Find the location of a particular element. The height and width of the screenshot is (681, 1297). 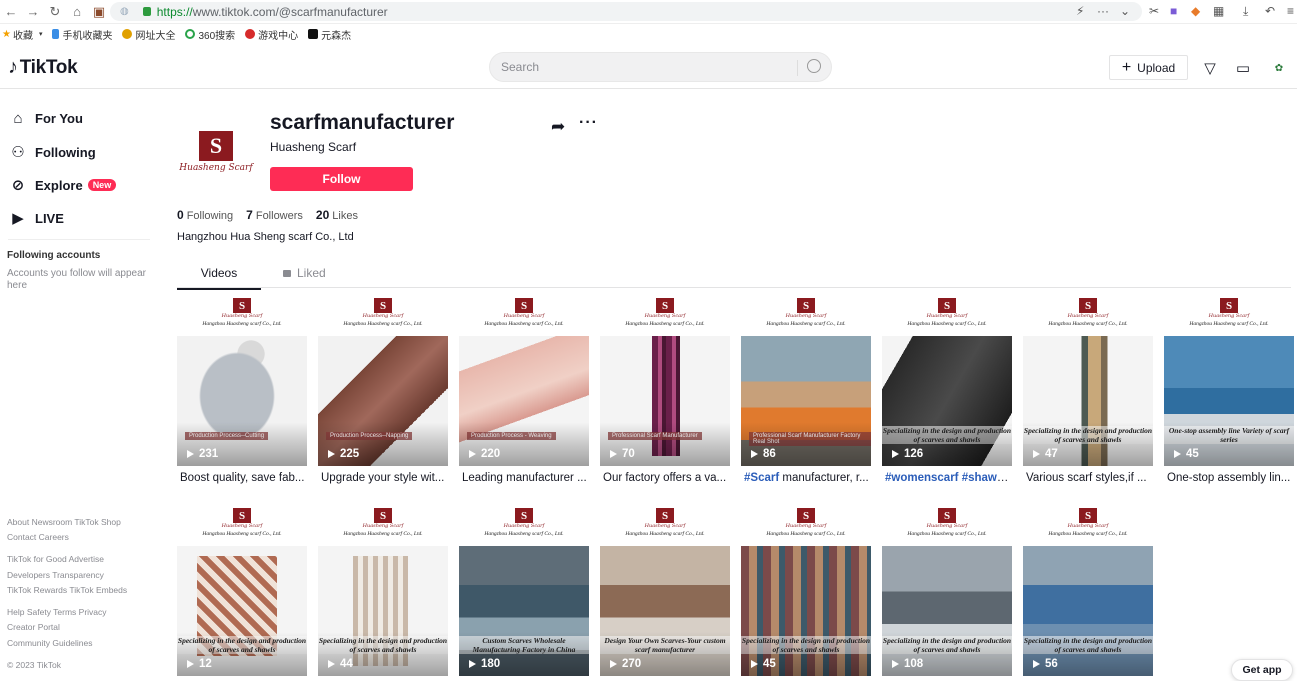

more-browser-icon: ··· is located at coordinates (1103, 11).